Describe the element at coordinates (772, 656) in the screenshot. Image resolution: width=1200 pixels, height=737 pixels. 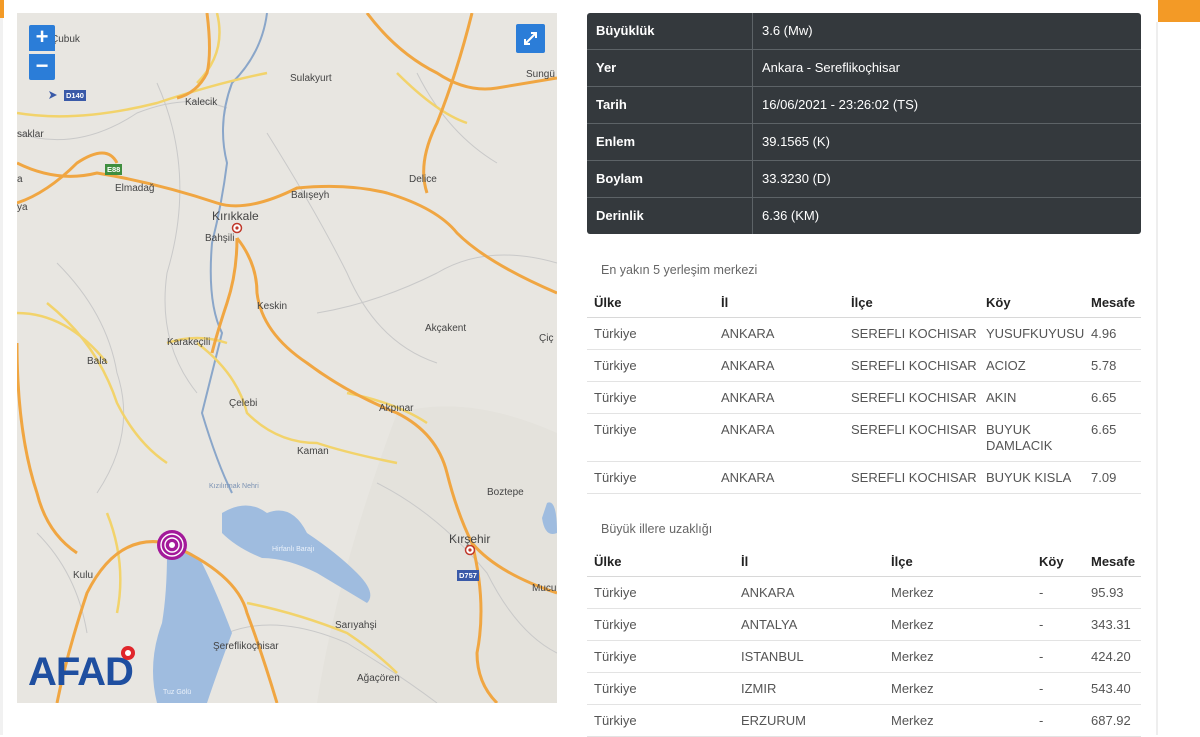
I see `cell-province: ISTANBUL` at that location.